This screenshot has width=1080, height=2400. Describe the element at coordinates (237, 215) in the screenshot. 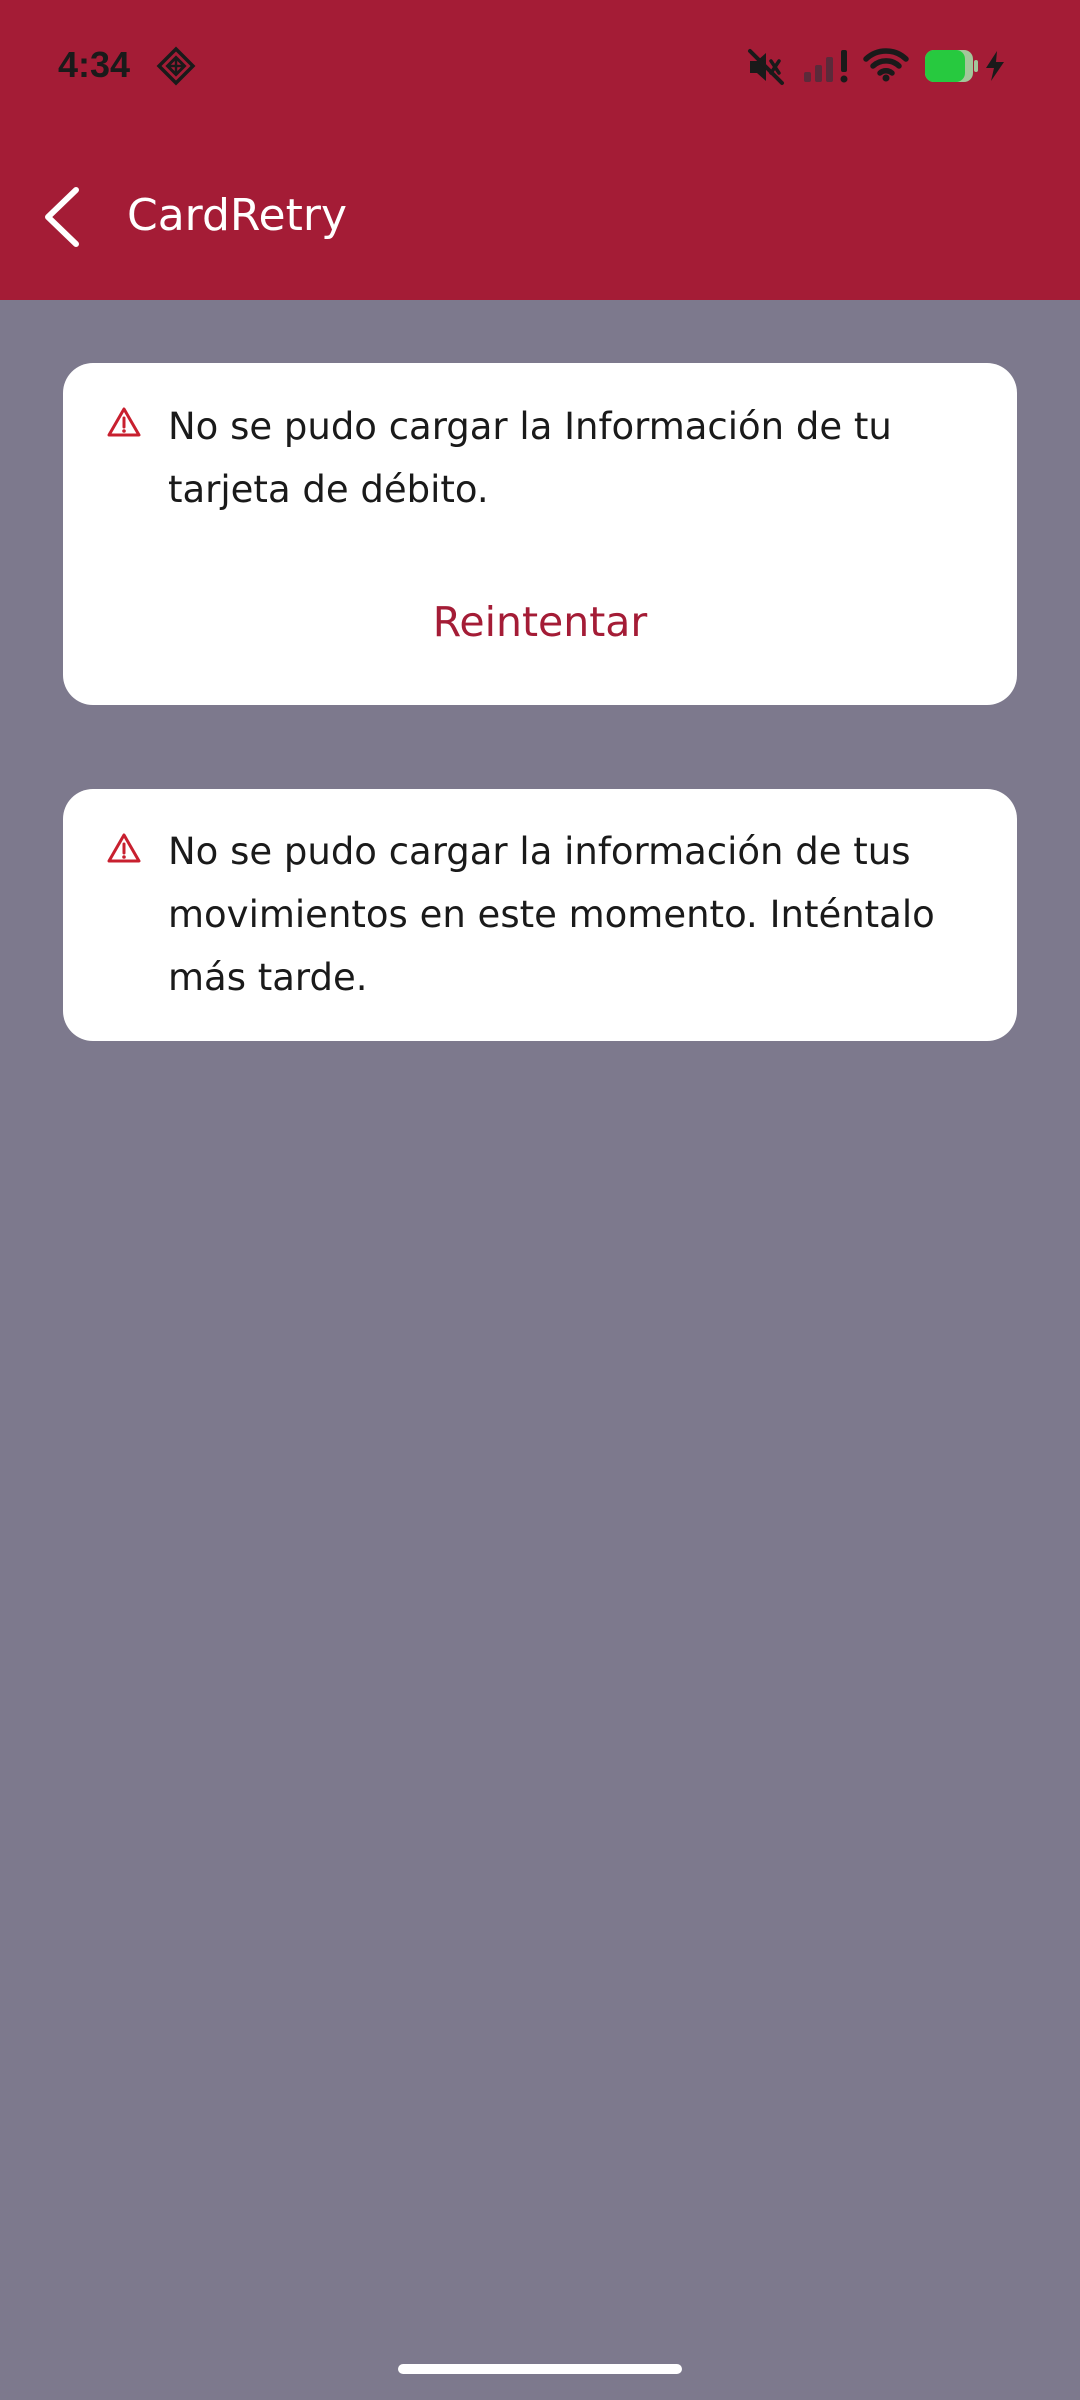

I see `page-title: CardRetry` at that location.